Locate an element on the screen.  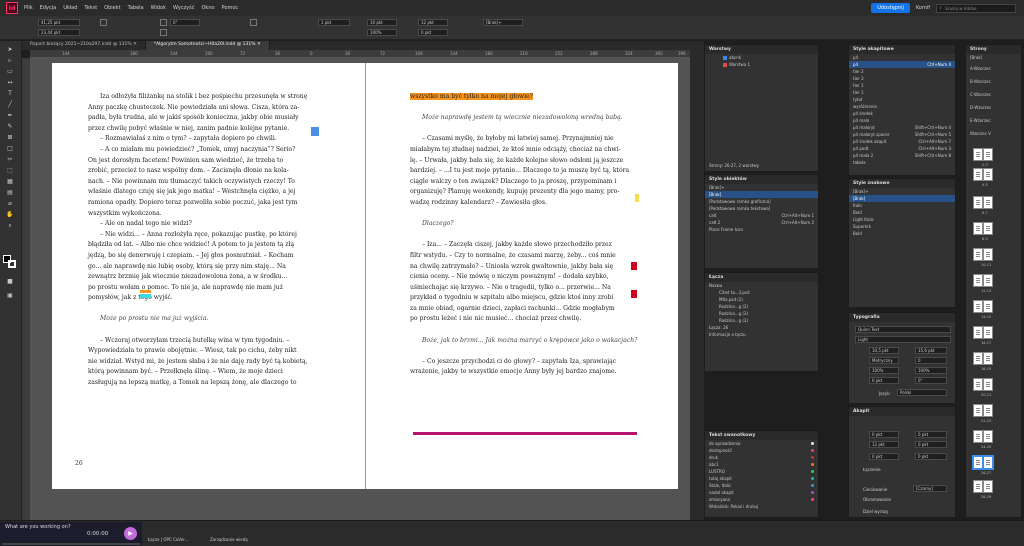
char-style-row: Light Italic is located at coordinates (902, 219).